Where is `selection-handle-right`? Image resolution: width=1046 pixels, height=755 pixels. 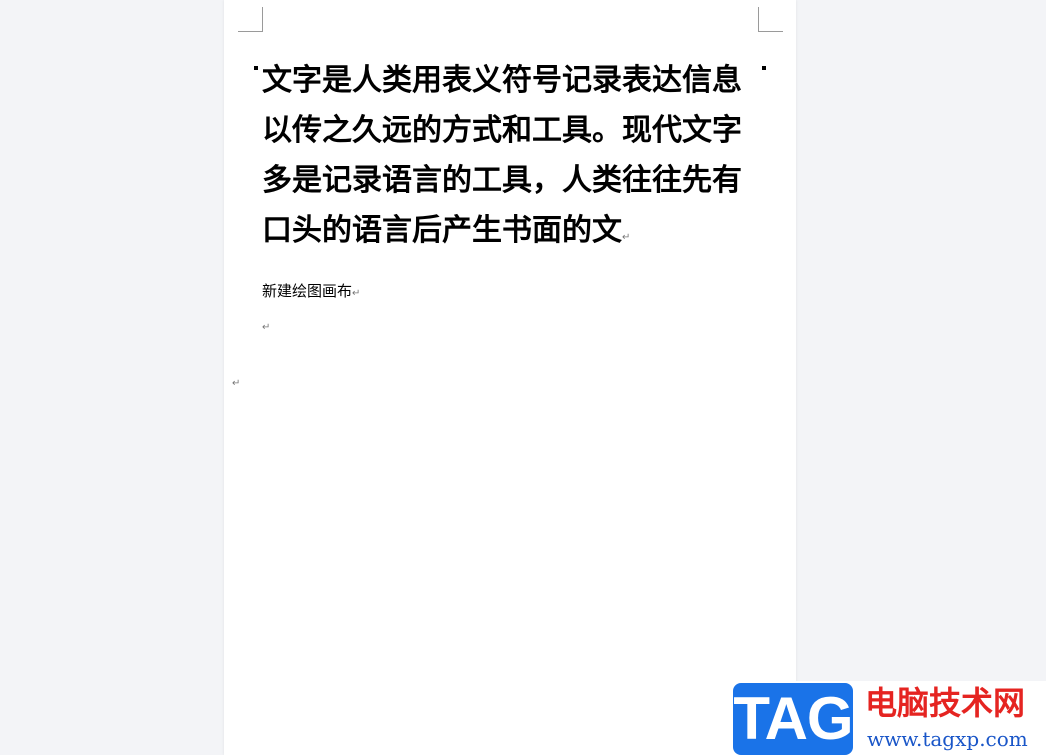 selection-handle-right is located at coordinates (764, 68).